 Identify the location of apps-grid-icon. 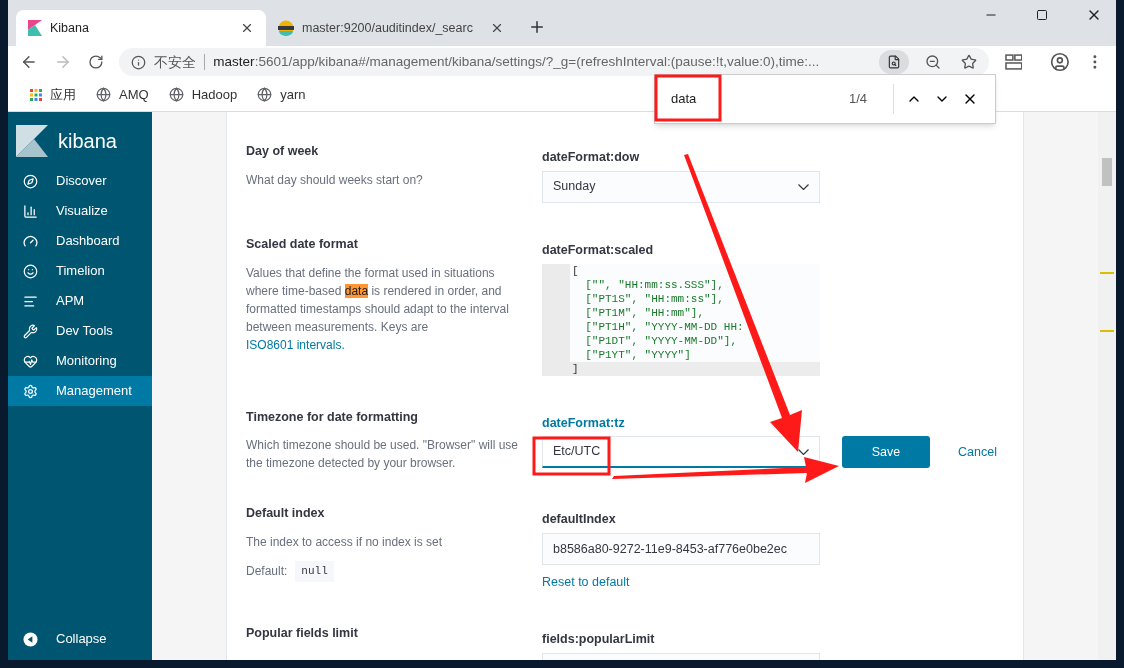
(36, 94).